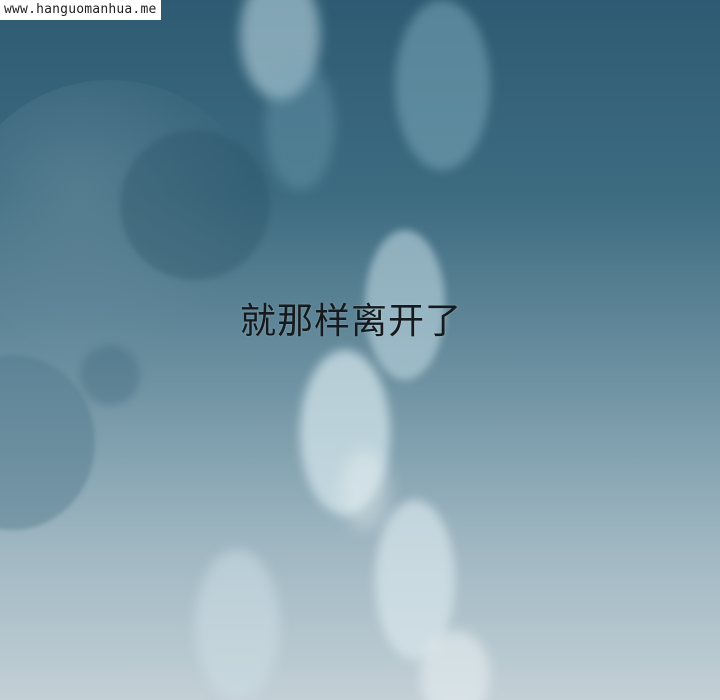 Image resolution: width=720 pixels, height=700 pixels. I want to click on haze-glow, so click(130, 220).